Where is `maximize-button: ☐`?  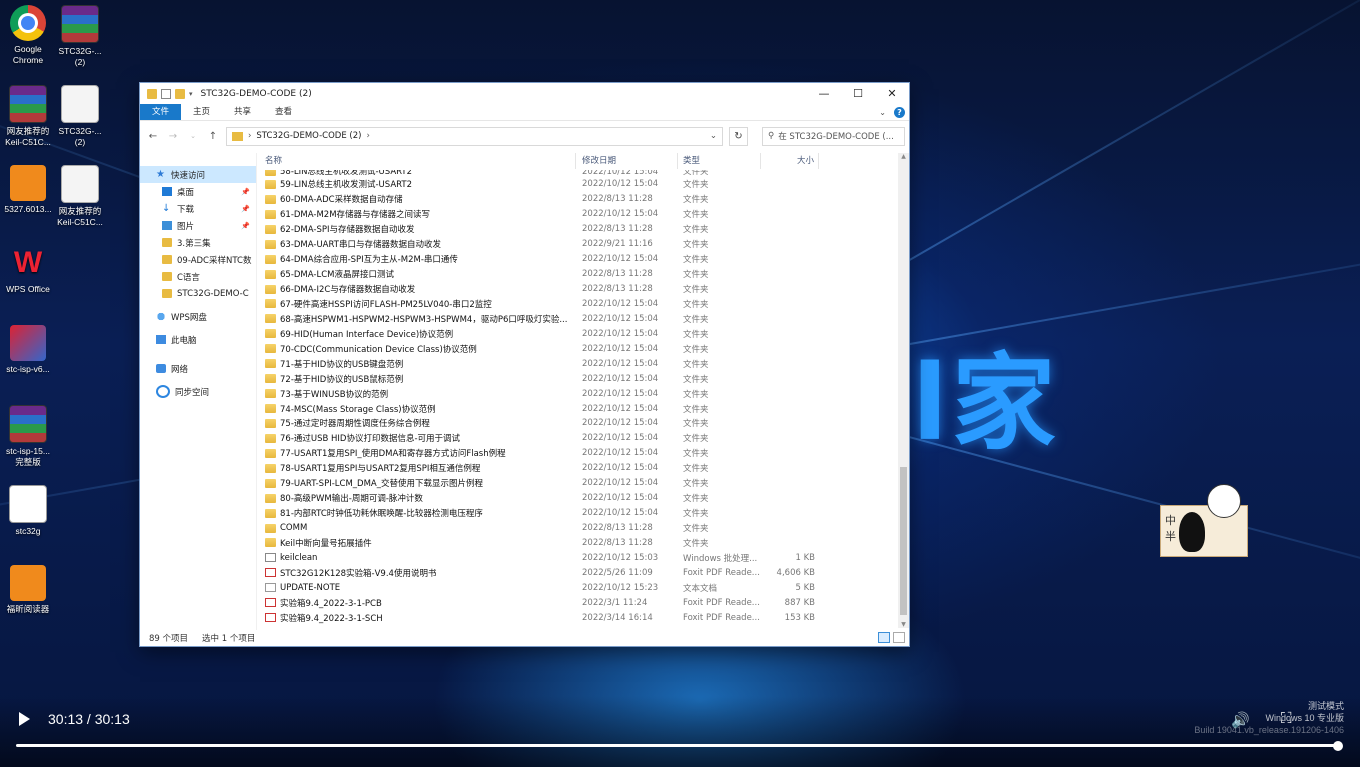
maximize-button: ☐ is located at coordinates (858, 93).